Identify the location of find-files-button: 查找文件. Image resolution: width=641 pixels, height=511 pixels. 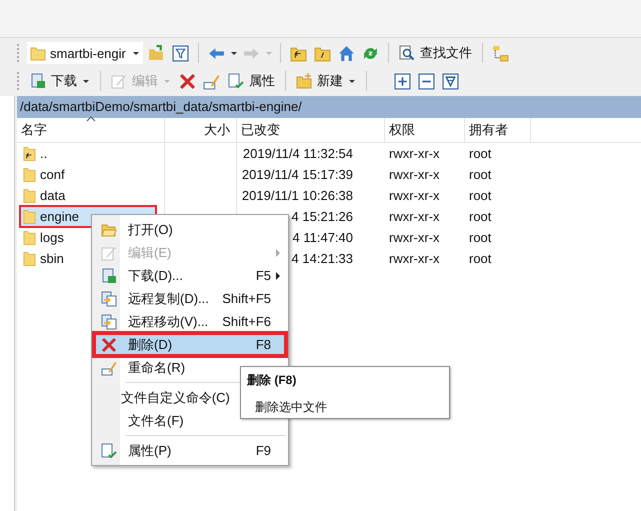
(435, 53).